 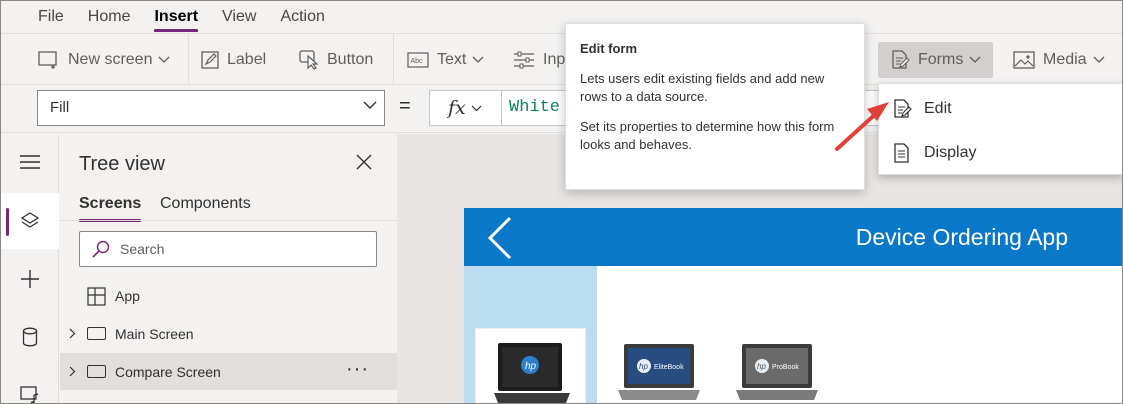 What do you see at coordinates (357, 369) in the screenshot?
I see `more-options-icon: ···` at bounding box center [357, 369].